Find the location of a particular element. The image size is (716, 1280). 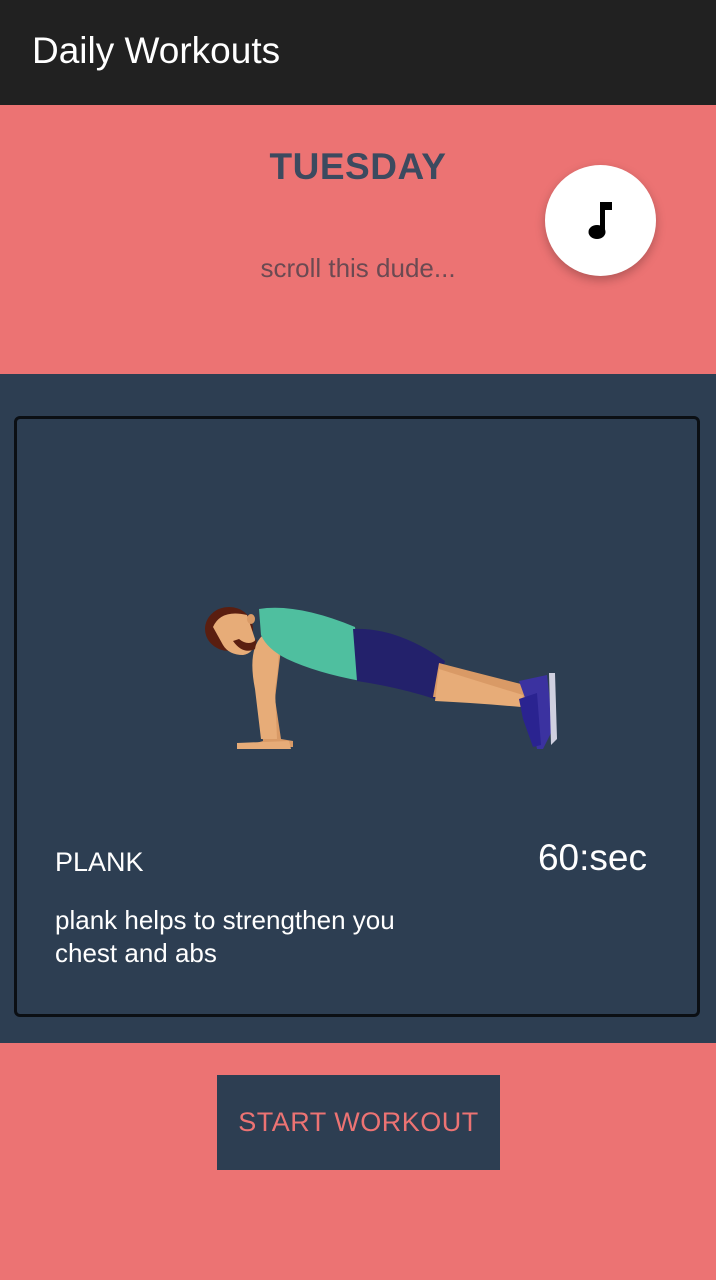

exercise-duration: 60:sec is located at coordinates (592, 857).